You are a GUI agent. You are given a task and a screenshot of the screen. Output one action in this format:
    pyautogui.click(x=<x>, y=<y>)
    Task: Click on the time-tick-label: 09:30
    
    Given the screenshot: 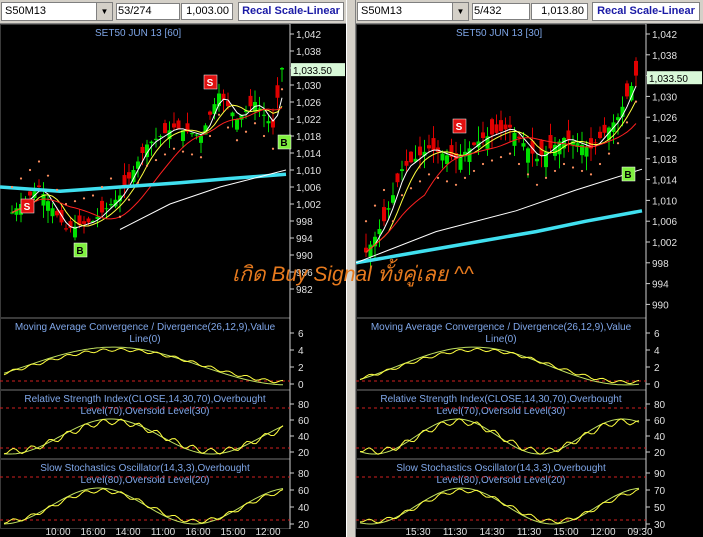 What is the action you would take?
    pyautogui.click(x=639, y=532)
    